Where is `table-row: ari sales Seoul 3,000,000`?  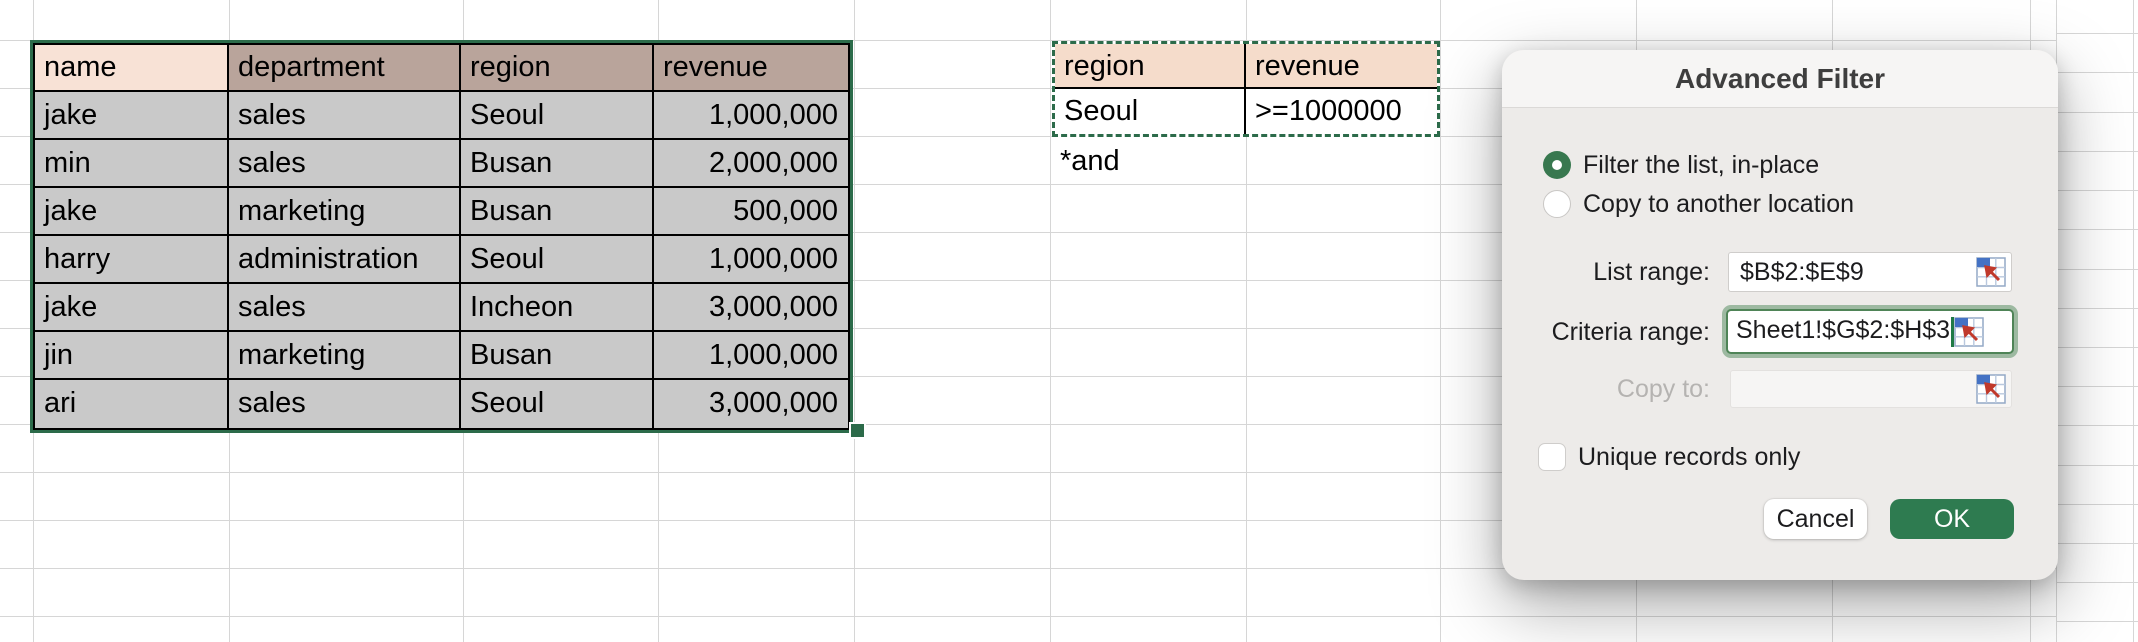
table-row: ari sales Seoul 3,000,000 is located at coordinates (441, 404).